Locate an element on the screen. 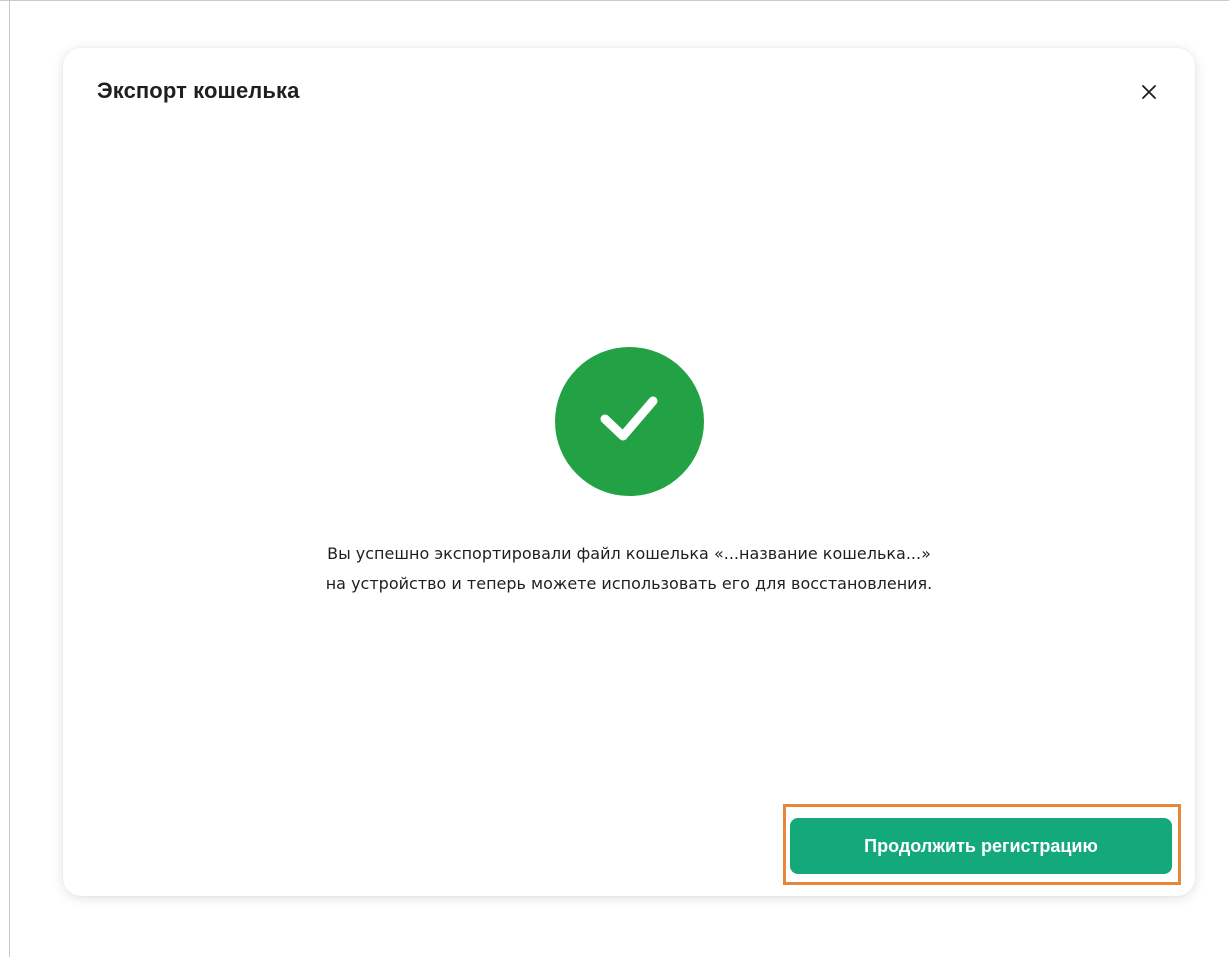  success-badge is located at coordinates (629, 421).